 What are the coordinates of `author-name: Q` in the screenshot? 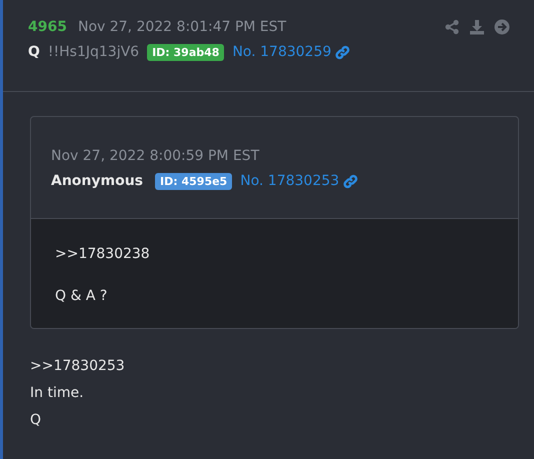 It's located at (34, 52).